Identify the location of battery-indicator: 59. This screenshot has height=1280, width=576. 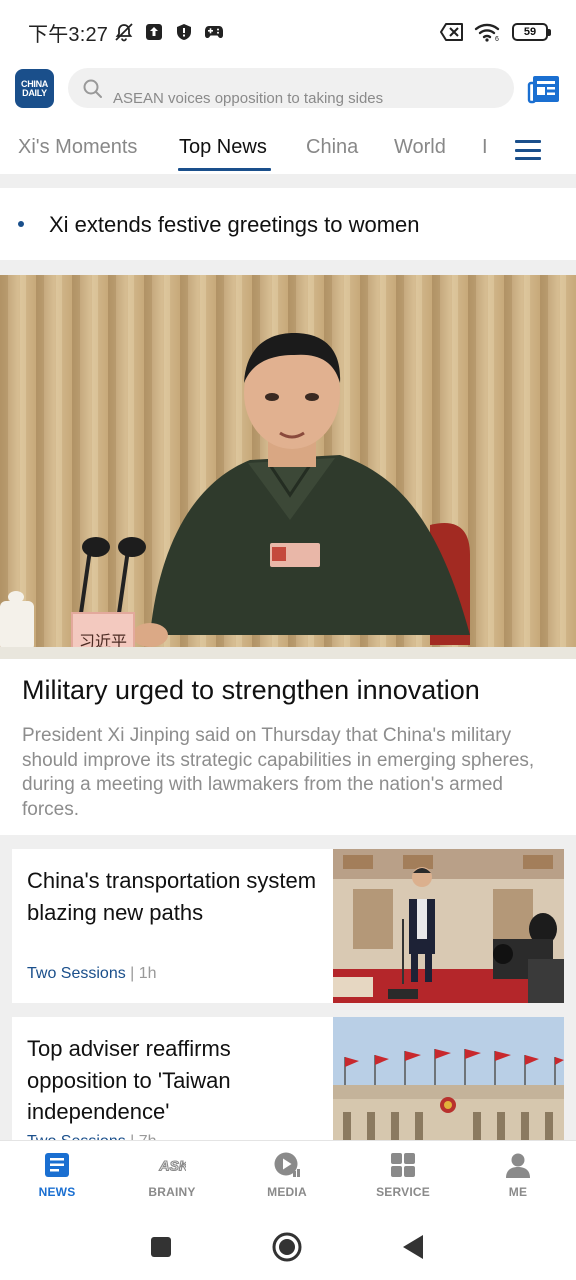
(531, 32).